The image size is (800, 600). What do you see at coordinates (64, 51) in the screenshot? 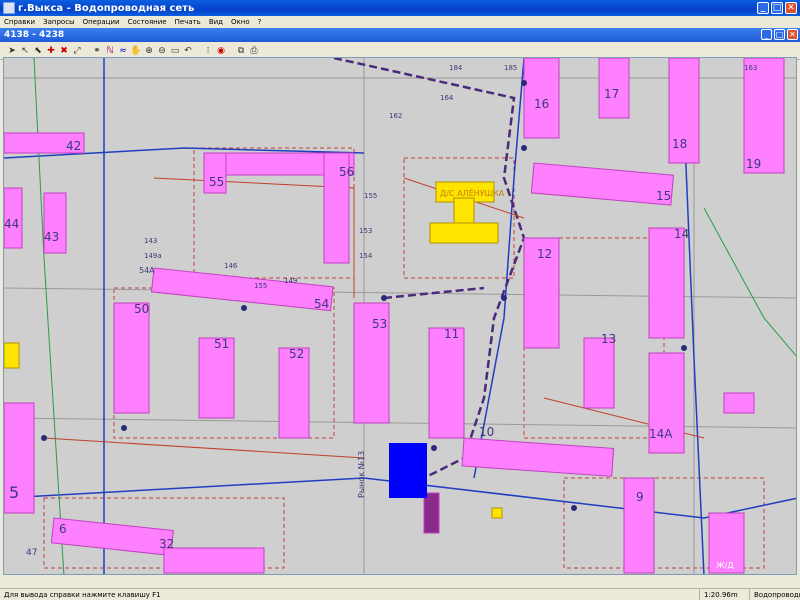
I see `delete-node-icon: ✖` at bounding box center [64, 51].